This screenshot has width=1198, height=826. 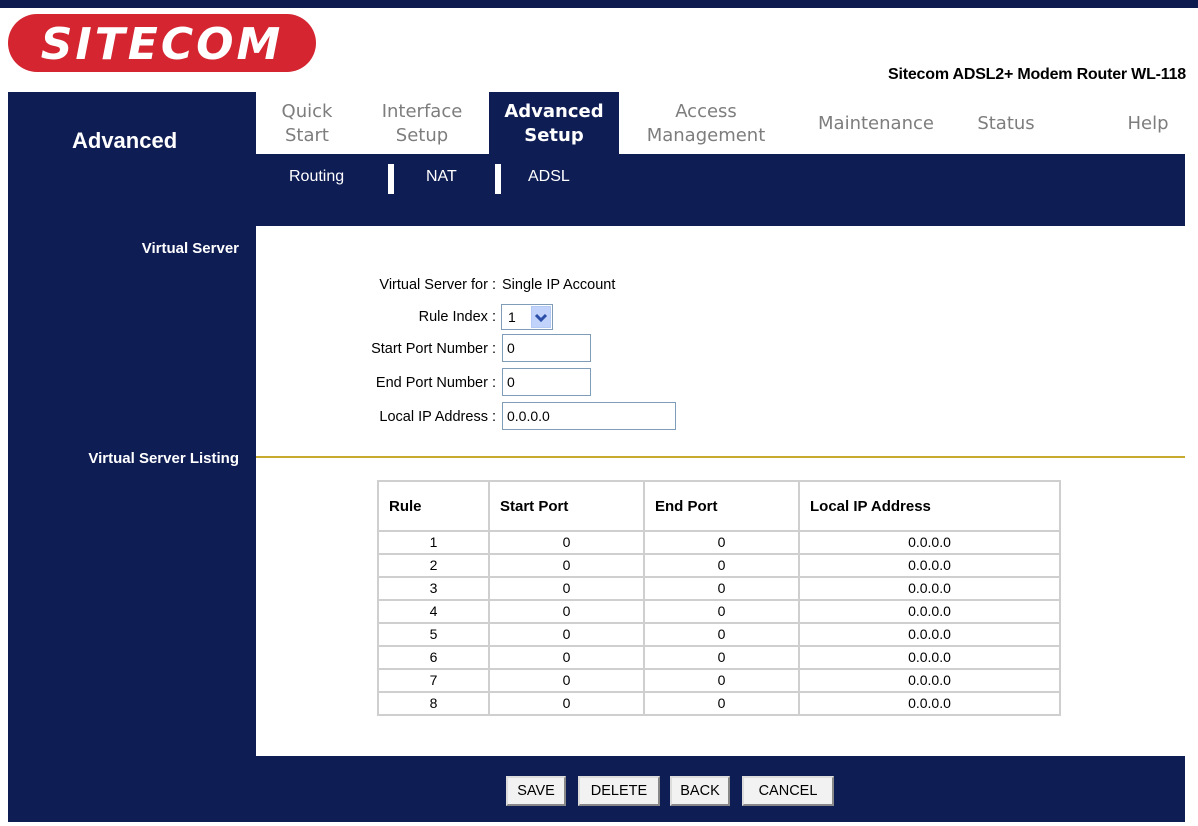 I want to click on local-ip-label: Local IP Address :, so click(x=437, y=417).